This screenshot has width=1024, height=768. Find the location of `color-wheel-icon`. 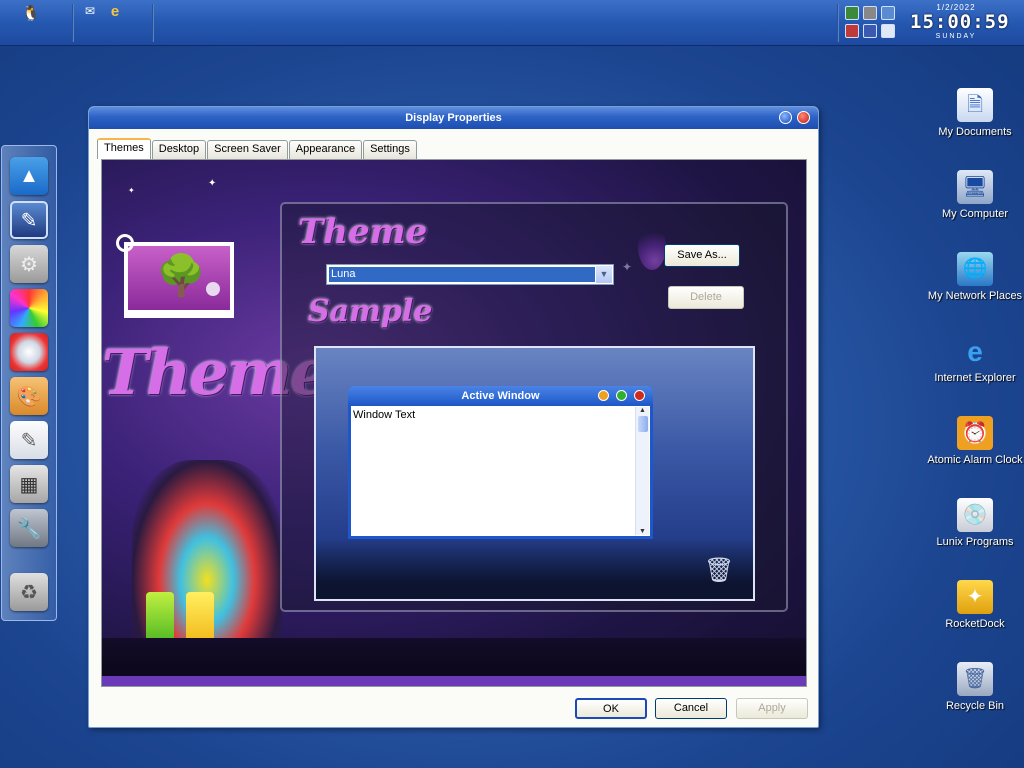

color-wheel-icon is located at coordinates (29, 308).